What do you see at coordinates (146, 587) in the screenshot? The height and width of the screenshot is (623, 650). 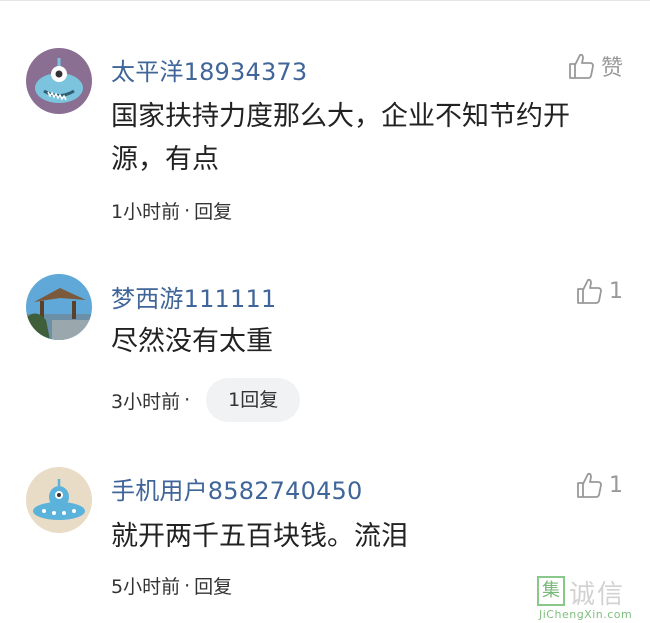 I see `timestamp: 5小时前` at bounding box center [146, 587].